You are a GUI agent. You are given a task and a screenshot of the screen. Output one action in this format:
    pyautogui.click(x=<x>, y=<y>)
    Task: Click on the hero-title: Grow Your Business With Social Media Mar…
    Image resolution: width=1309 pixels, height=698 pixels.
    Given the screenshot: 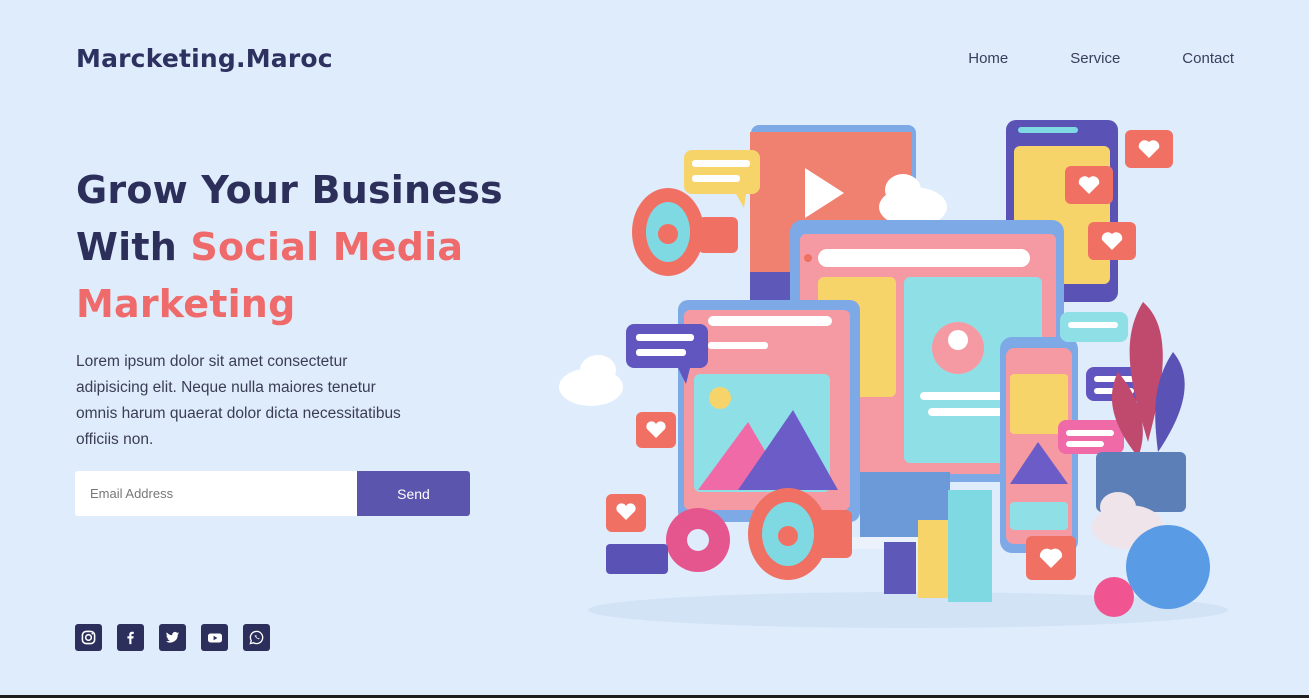 What is the action you would take?
    pyautogui.click(x=306, y=247)
    